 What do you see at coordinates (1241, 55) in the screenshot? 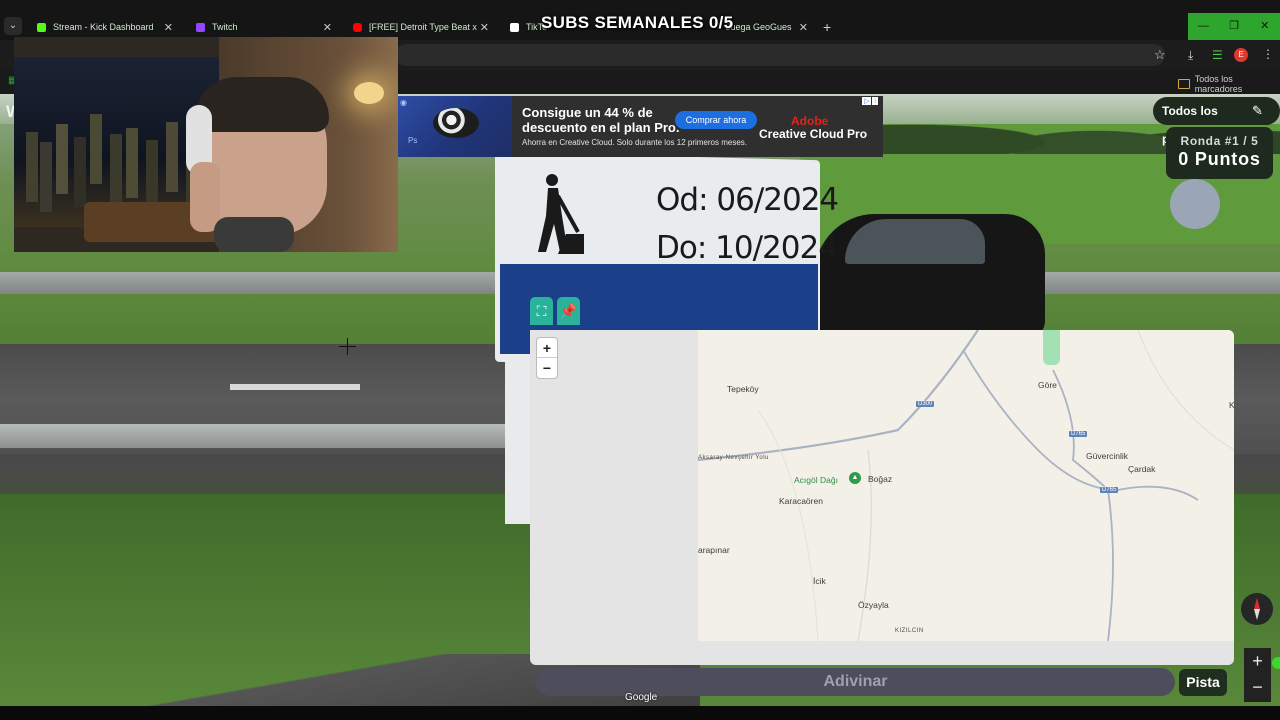
I see `profile-avatar: E` at bounding box center [1241, 55].